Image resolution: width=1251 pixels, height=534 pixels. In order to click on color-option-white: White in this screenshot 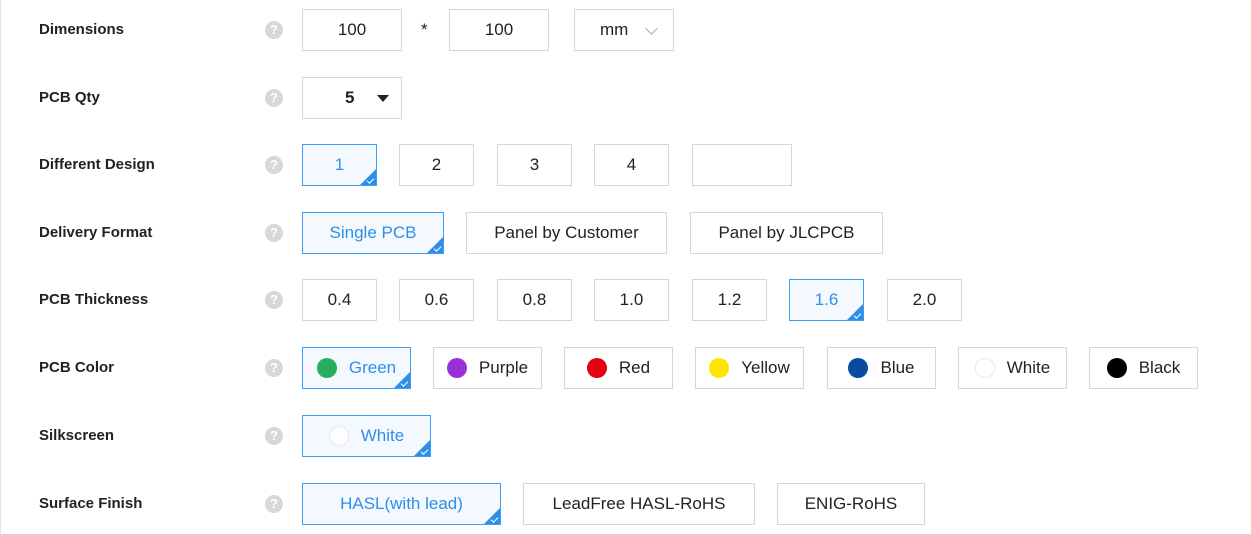, I will do `click(1012, 368)`.